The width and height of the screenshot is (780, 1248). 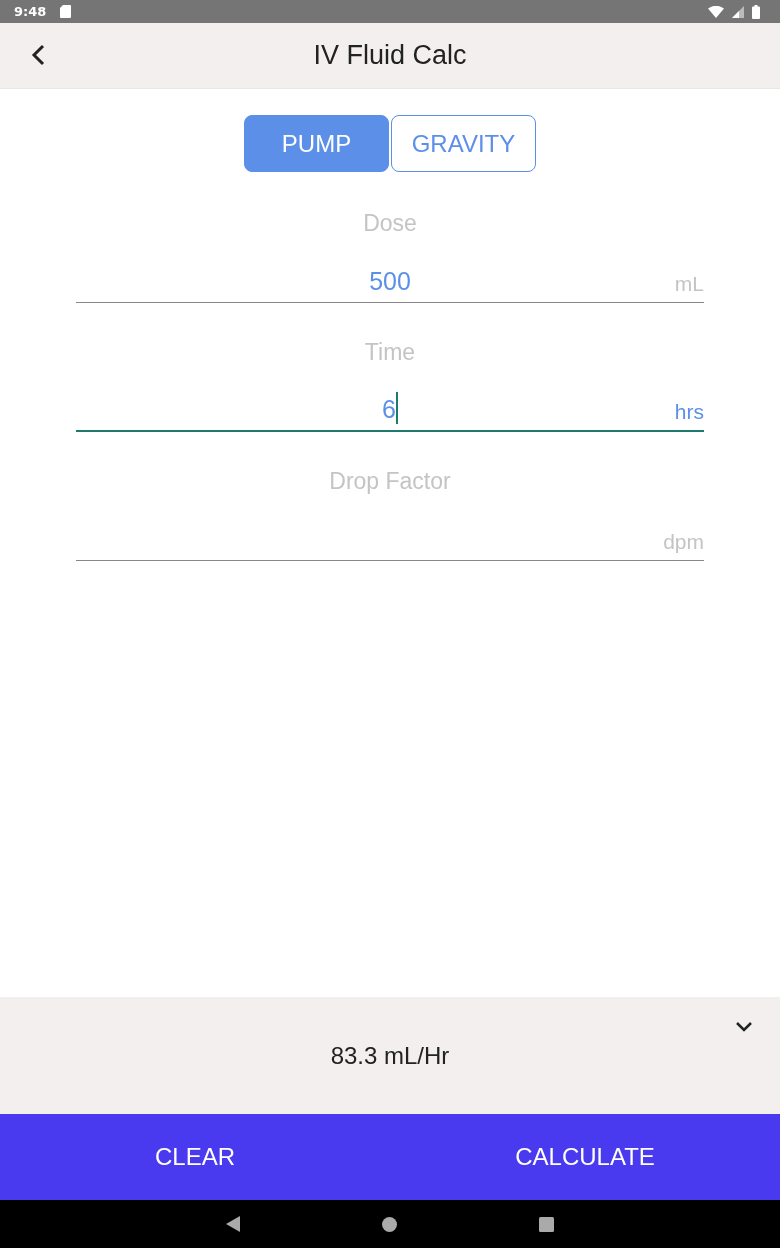 I want to click on field-label: Time, so click(x=390, y=352).